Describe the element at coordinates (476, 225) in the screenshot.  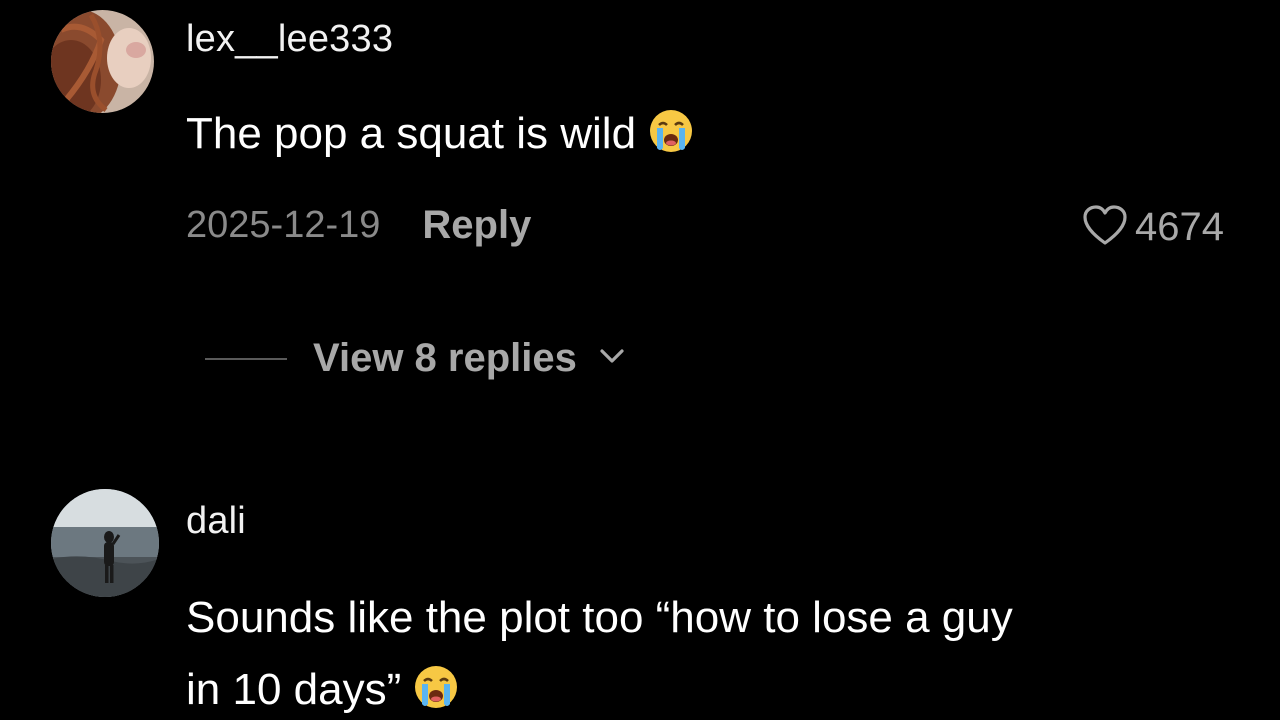
I see `reply-button: Reply` at that location.